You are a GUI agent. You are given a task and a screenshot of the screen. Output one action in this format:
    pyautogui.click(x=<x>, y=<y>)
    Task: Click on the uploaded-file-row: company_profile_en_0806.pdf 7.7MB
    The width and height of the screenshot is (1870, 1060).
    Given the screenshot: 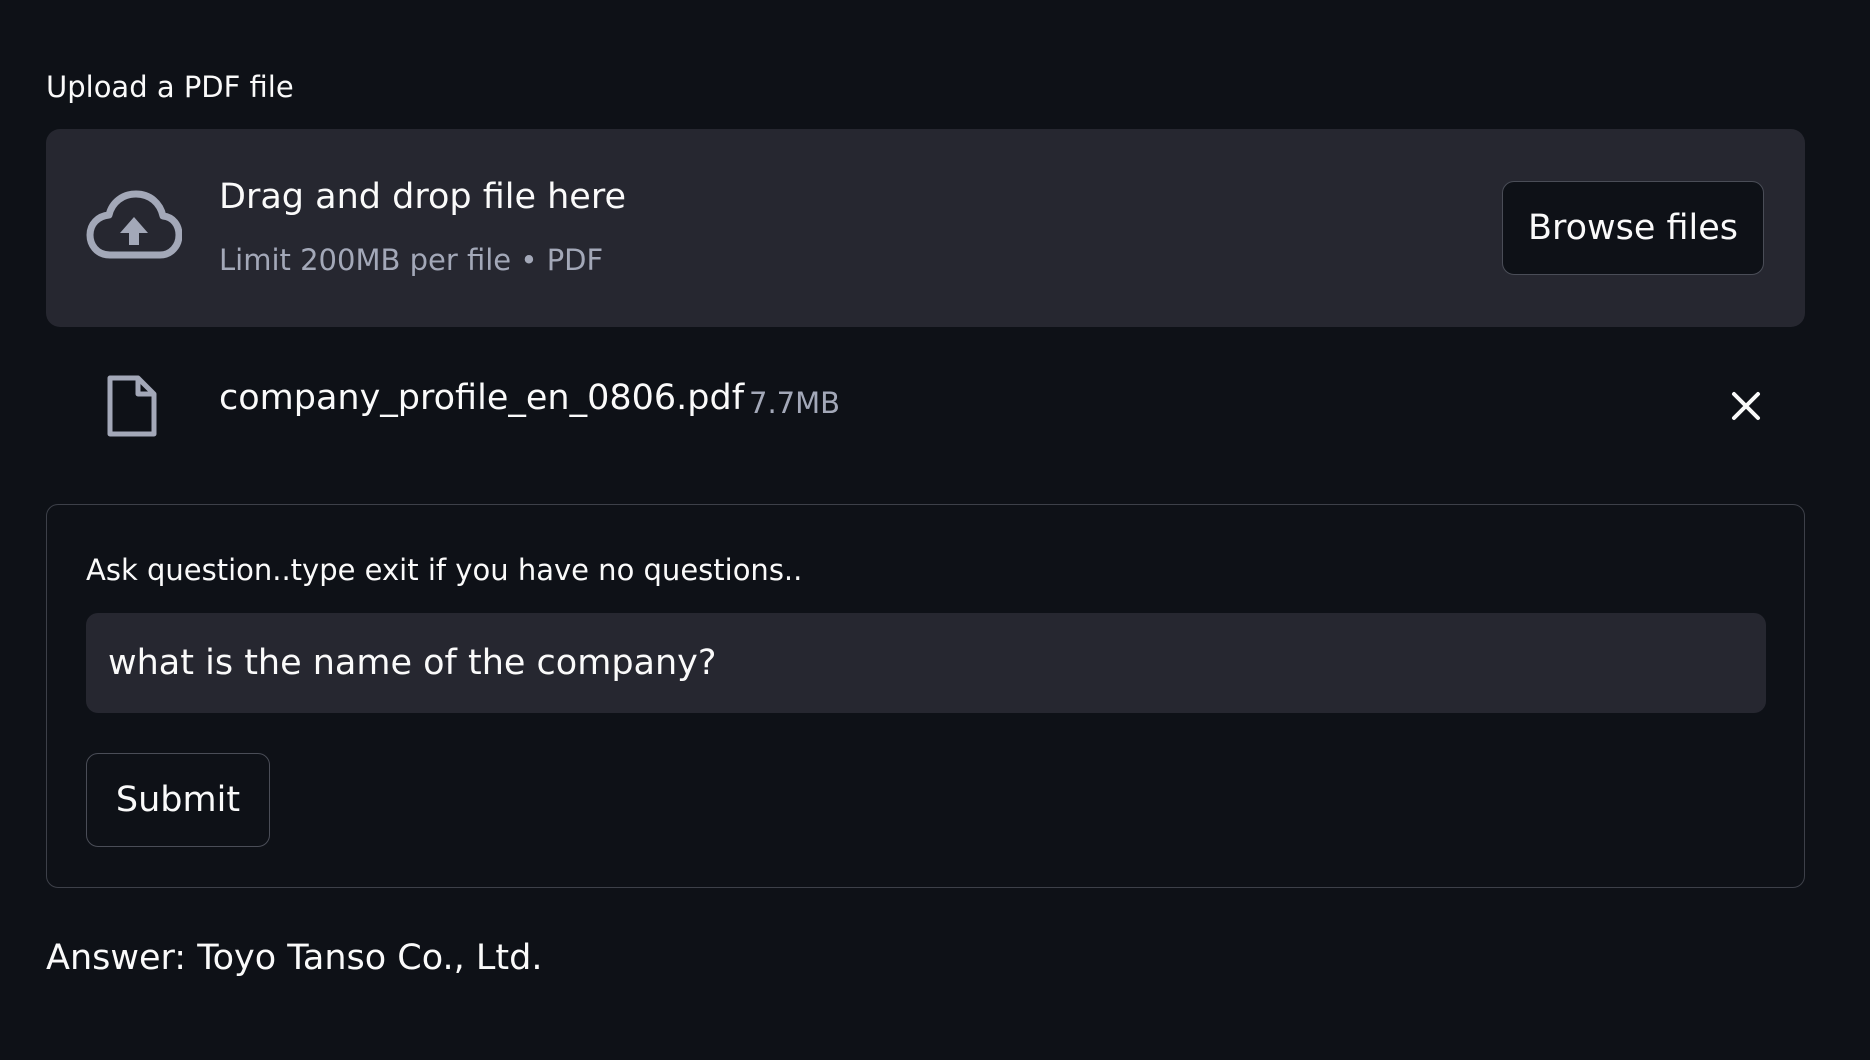 What is the action you would take?
    pyautogui.click(x=925, y=405)
    